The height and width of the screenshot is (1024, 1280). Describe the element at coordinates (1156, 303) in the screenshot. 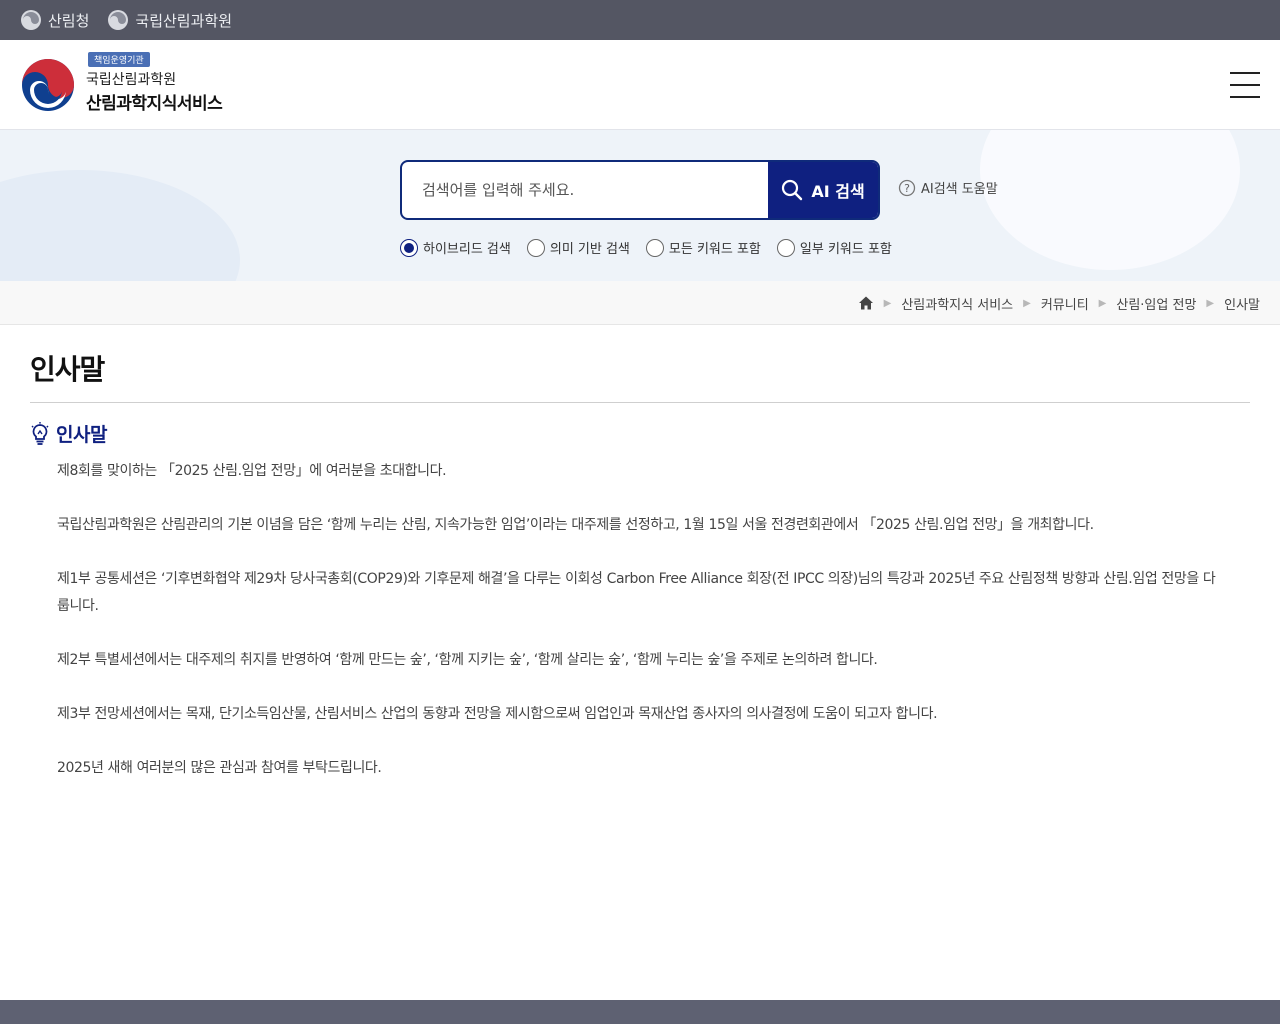

I see `breadcrumb-item: 산림·임업 전망` at that location.